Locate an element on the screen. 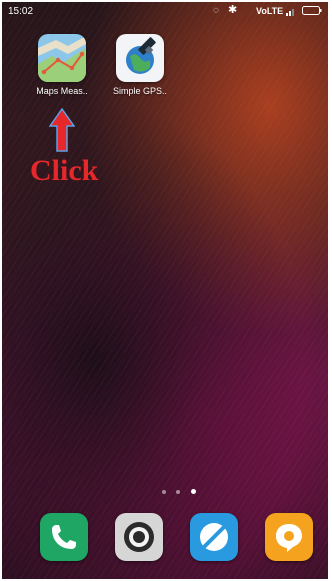 The height and width of the screenshot is (581, 332). app-label-simple-gps: Simple GPS.. is located at coordinates (140, 91).